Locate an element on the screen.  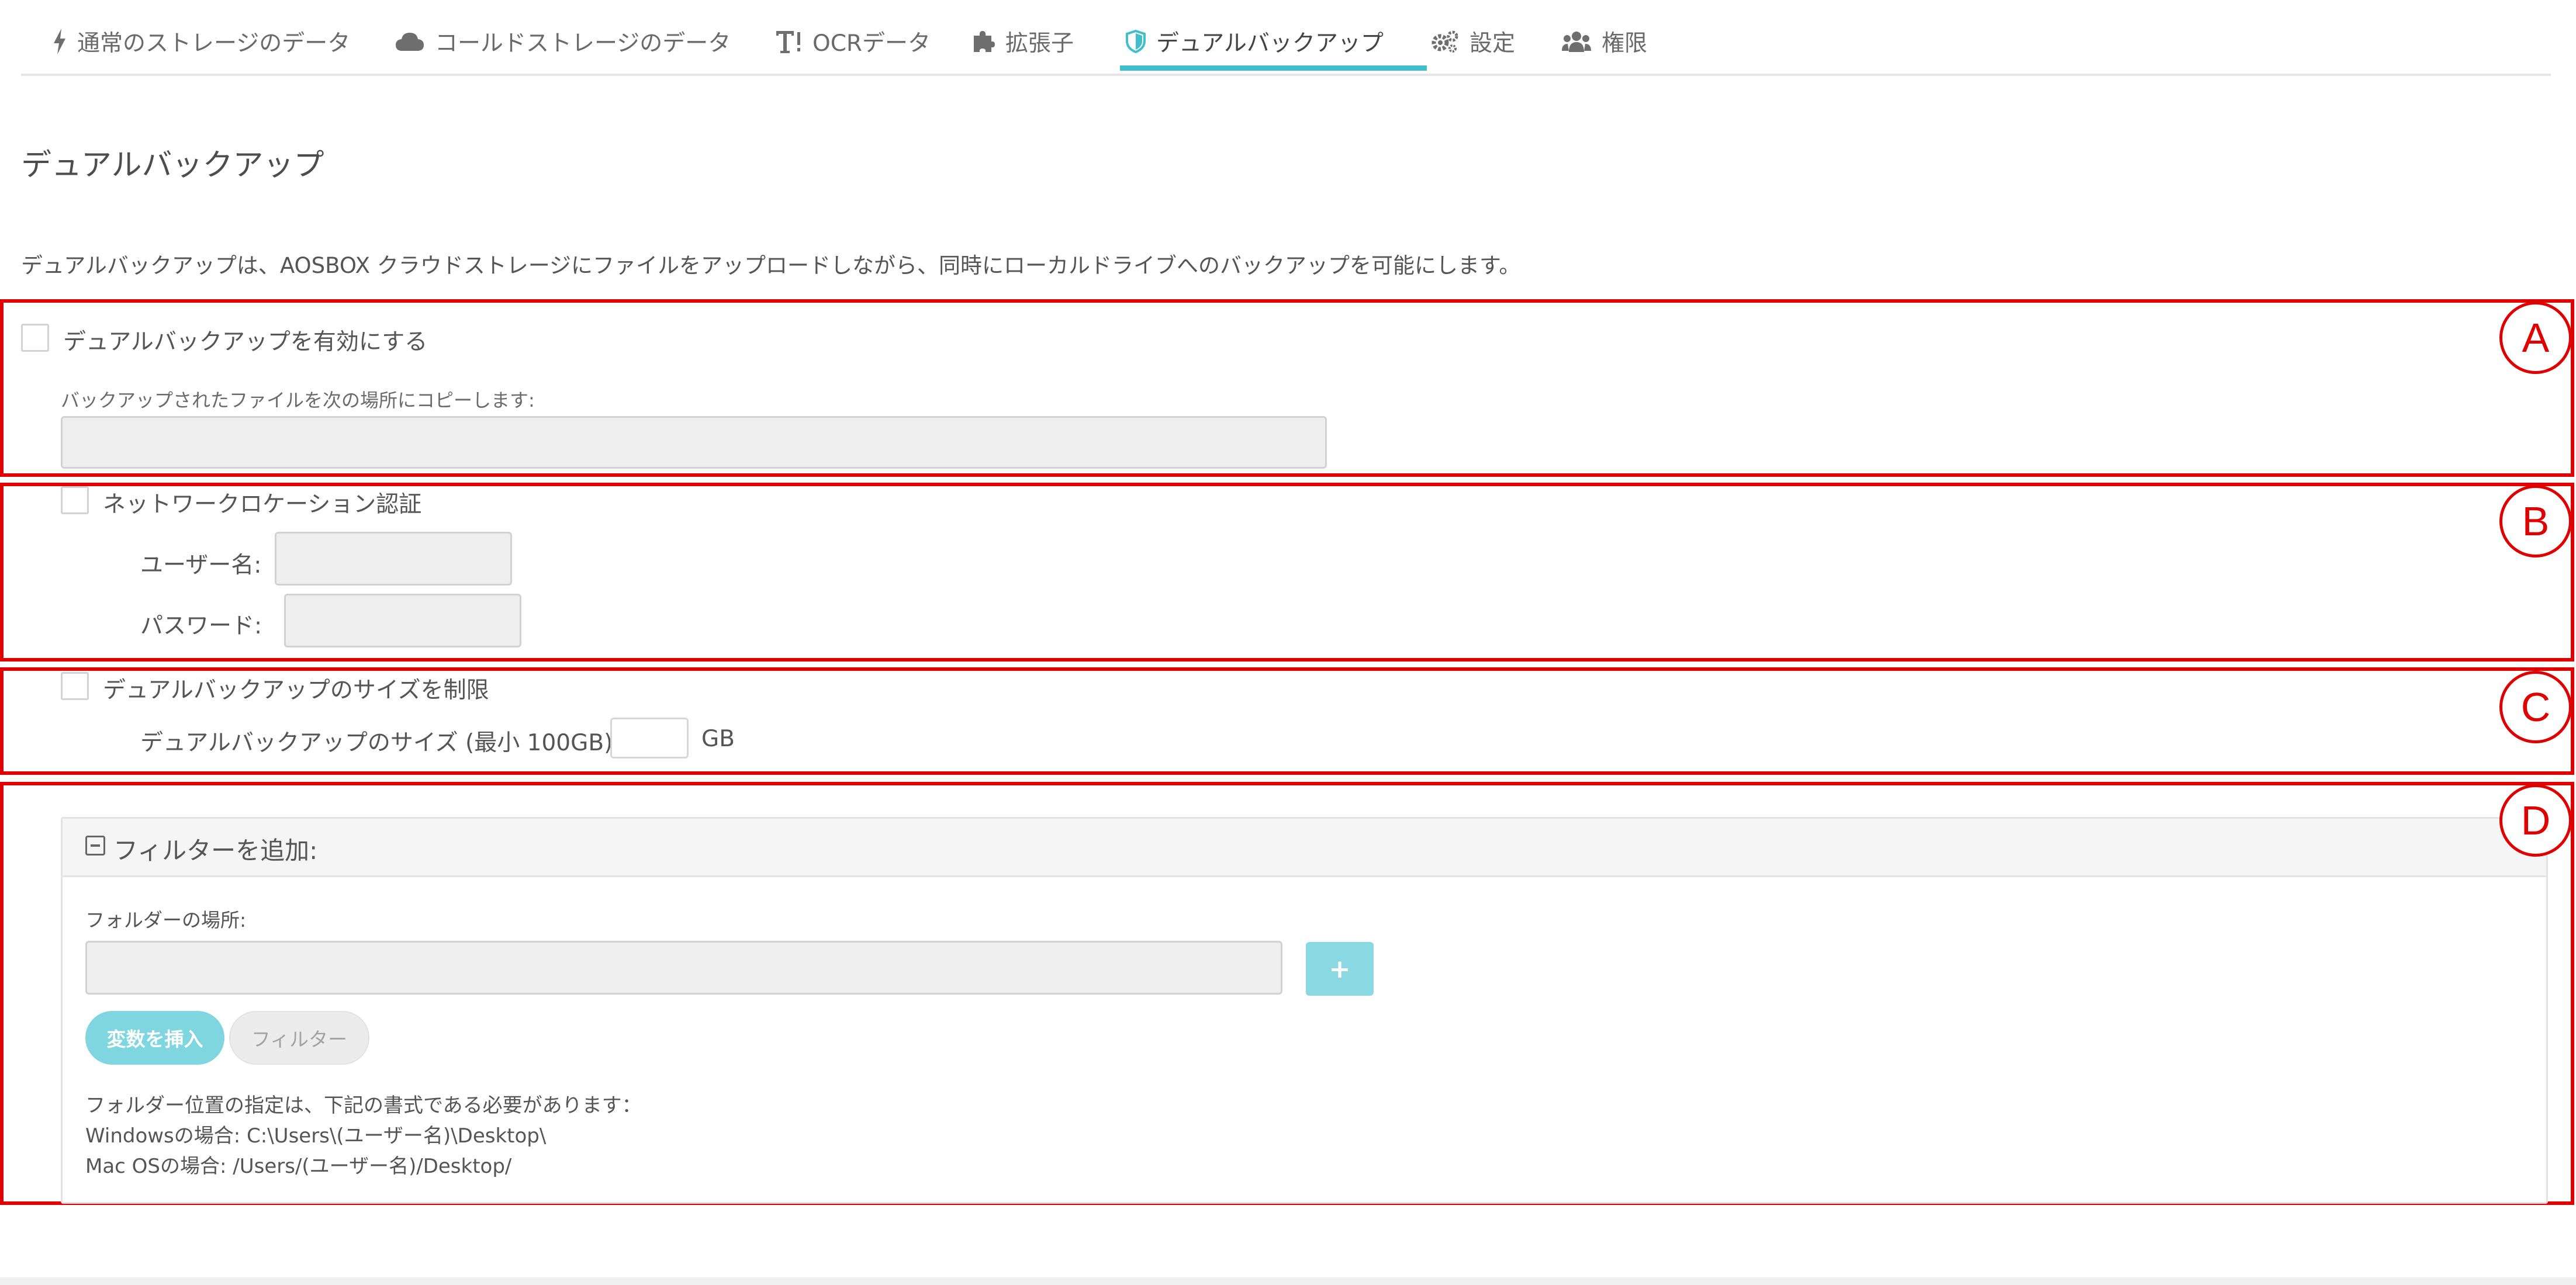
tab-permissions: 権限 is located at coordinates (1604, 41).